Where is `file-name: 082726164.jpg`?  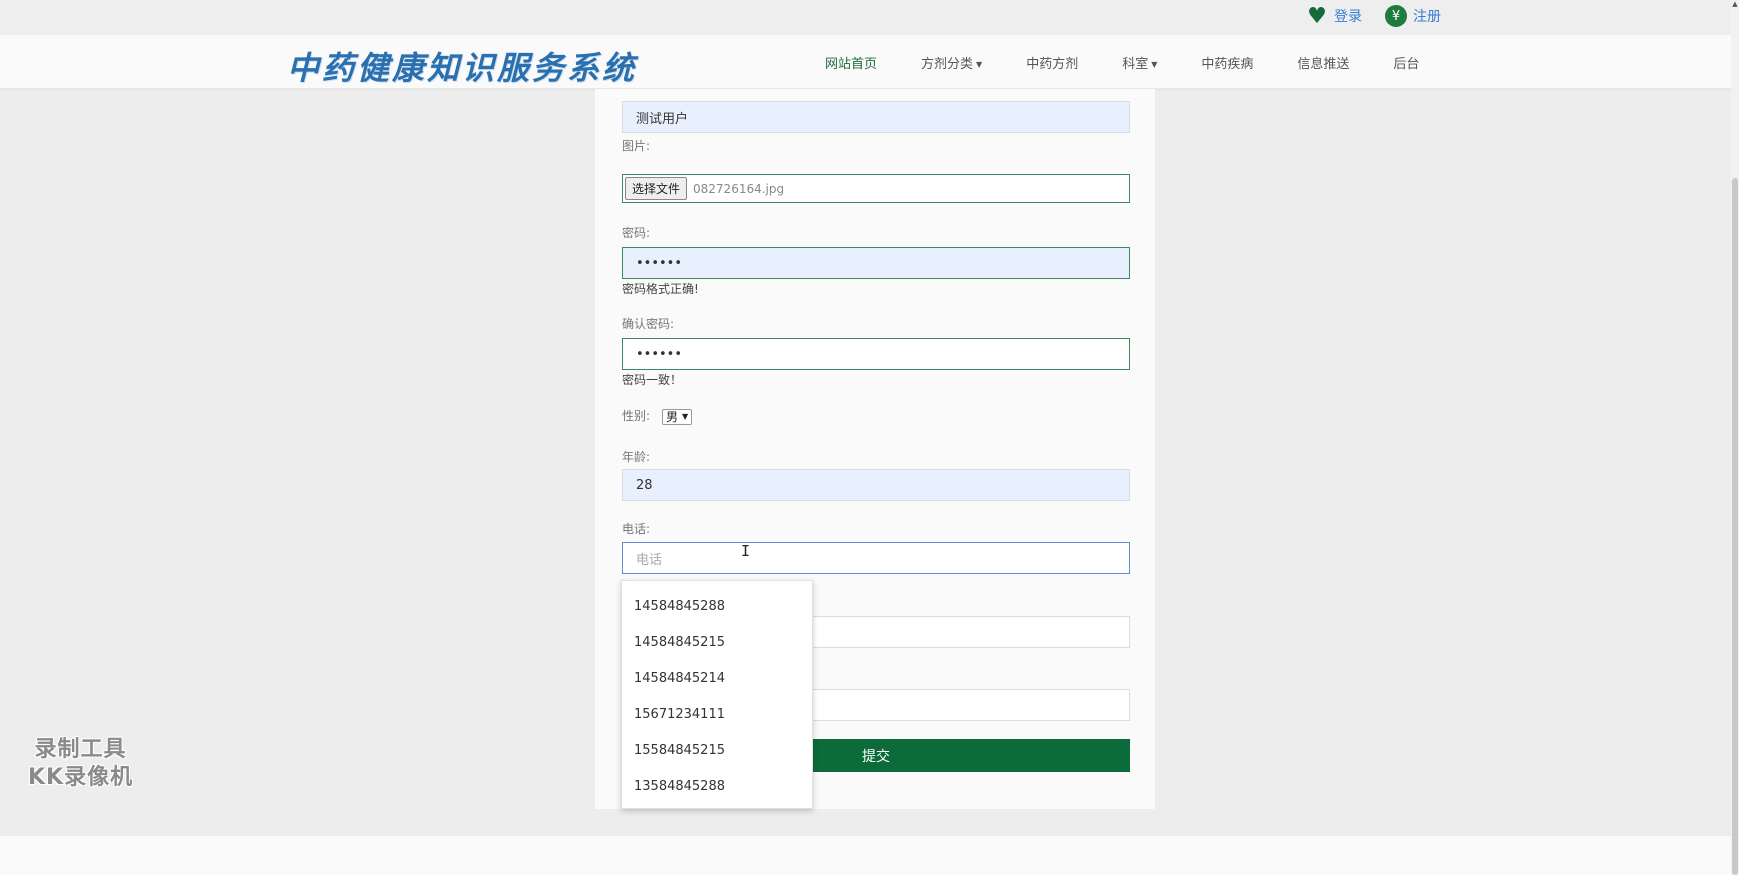 file-name: 082726164.jpg is located at coordinates (739, 188).